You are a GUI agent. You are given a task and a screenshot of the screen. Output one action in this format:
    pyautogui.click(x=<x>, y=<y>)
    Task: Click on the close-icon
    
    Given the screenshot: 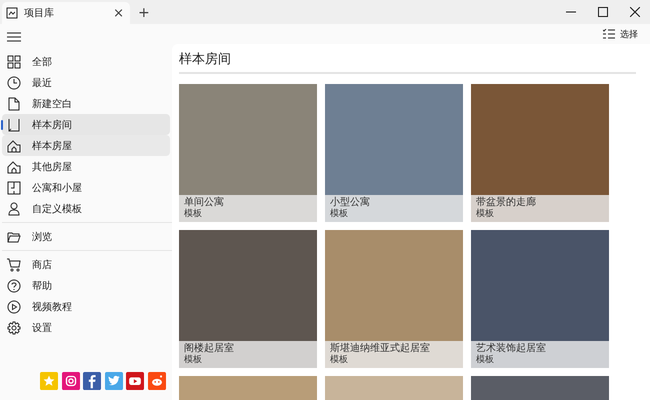 What is the action you would take?
    pyautogui.click(x=635, y=12)
    